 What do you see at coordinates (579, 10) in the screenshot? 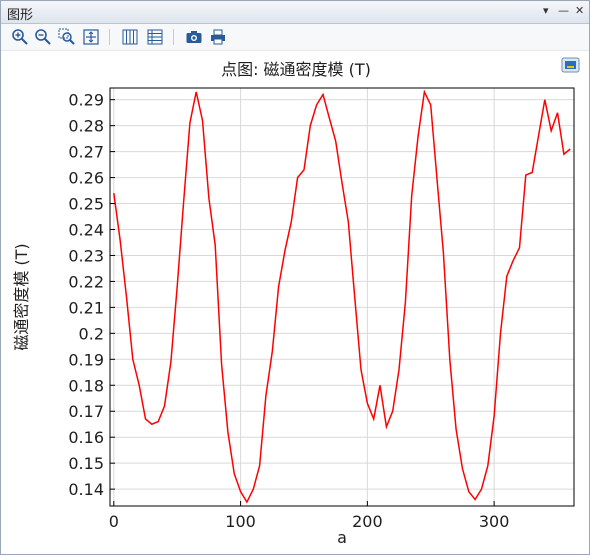
I see `close-button: ✕` at bounding box center [579, 10].